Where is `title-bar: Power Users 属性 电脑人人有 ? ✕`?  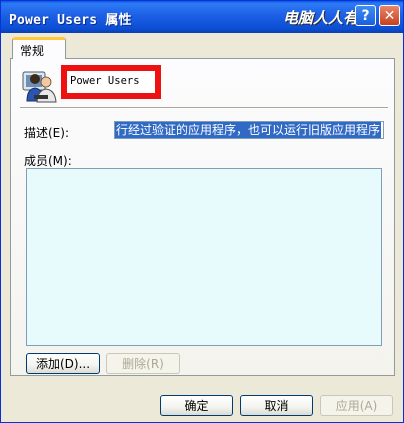 title-bar: Power Users 属性 电脑人人有 ? ✕ is located at coordinates (202, 17).